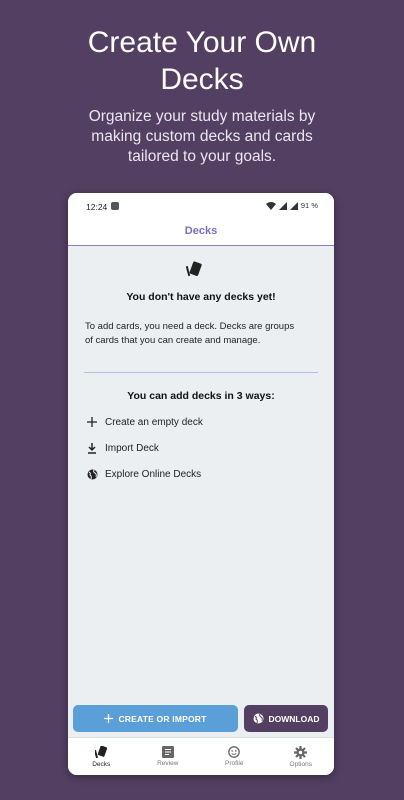 The width and height of the screenshot is (404, 800). What do you see at coordinates (202, 156) in the screenshot?
I see `hero-subtitle-line3: tailored to your goals.` at bounding box center [202, 156].